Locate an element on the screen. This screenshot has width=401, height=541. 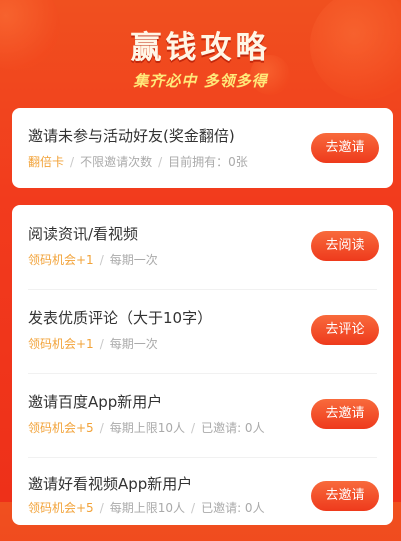
task-title: 邀请未参与活动好友(奖金翻倍) is located at coordinates (131, 136).